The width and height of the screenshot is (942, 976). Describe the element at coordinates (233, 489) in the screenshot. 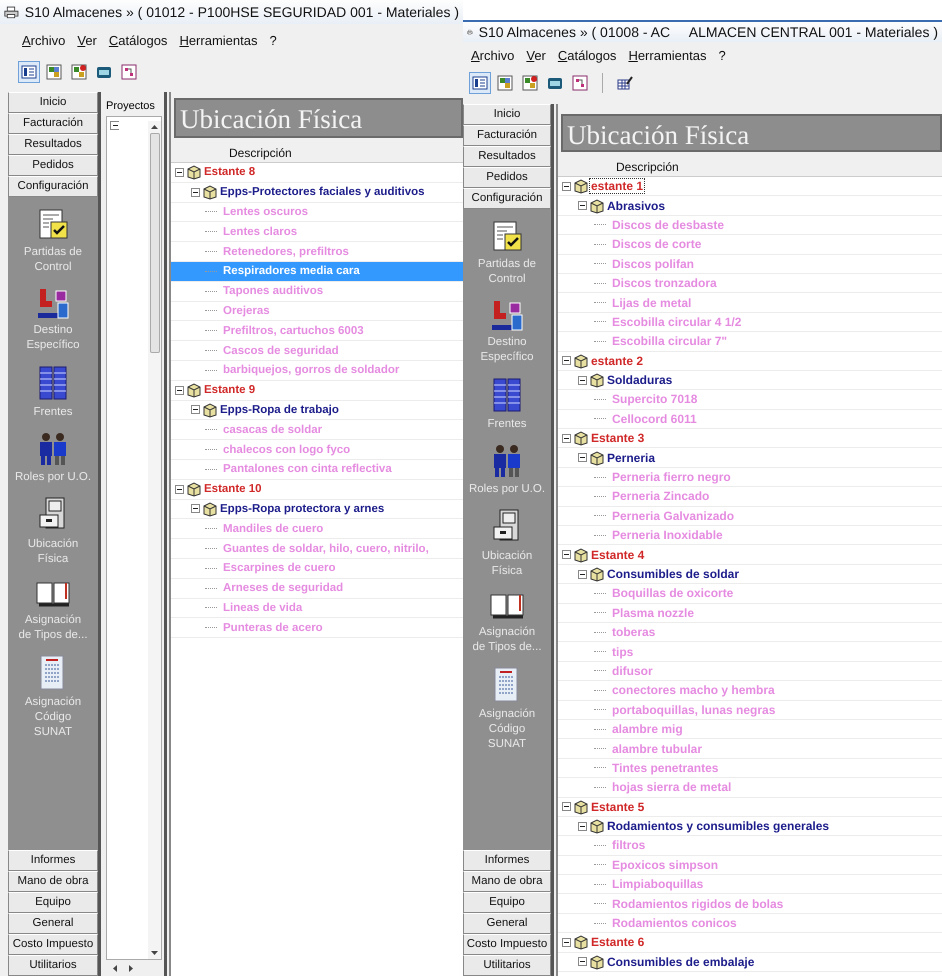

I see `shelf-label: Estante 10` at that location.